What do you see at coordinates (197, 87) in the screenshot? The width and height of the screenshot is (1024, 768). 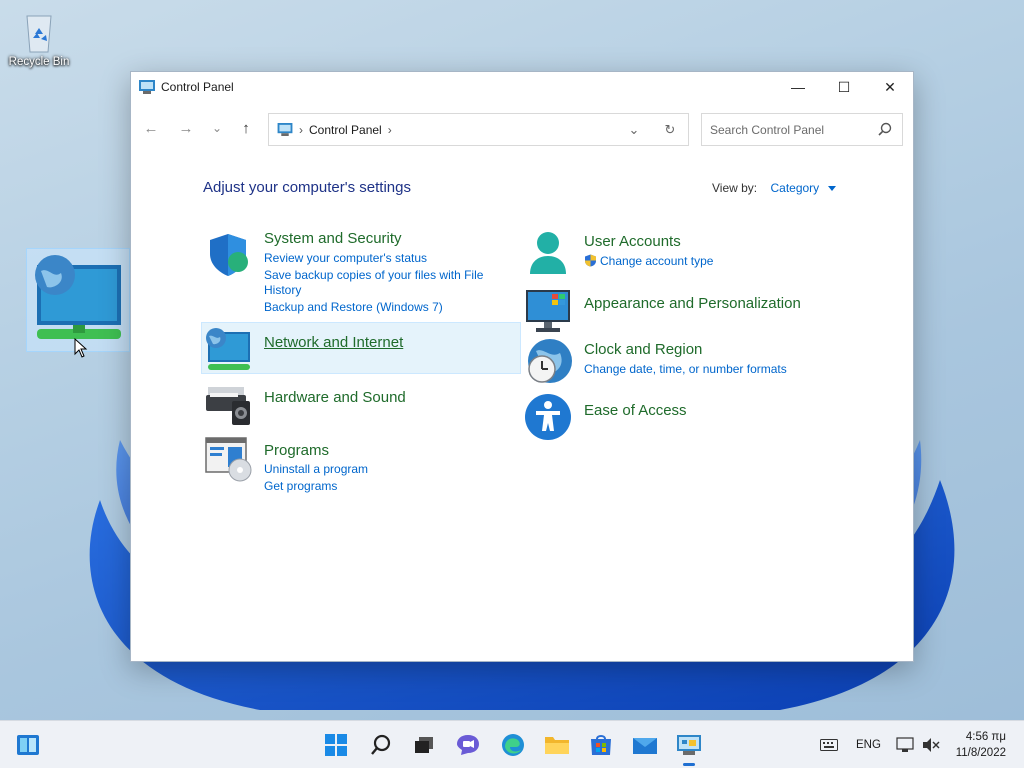 I see `window-title: Control Panel` at bounding box center [197, 87].